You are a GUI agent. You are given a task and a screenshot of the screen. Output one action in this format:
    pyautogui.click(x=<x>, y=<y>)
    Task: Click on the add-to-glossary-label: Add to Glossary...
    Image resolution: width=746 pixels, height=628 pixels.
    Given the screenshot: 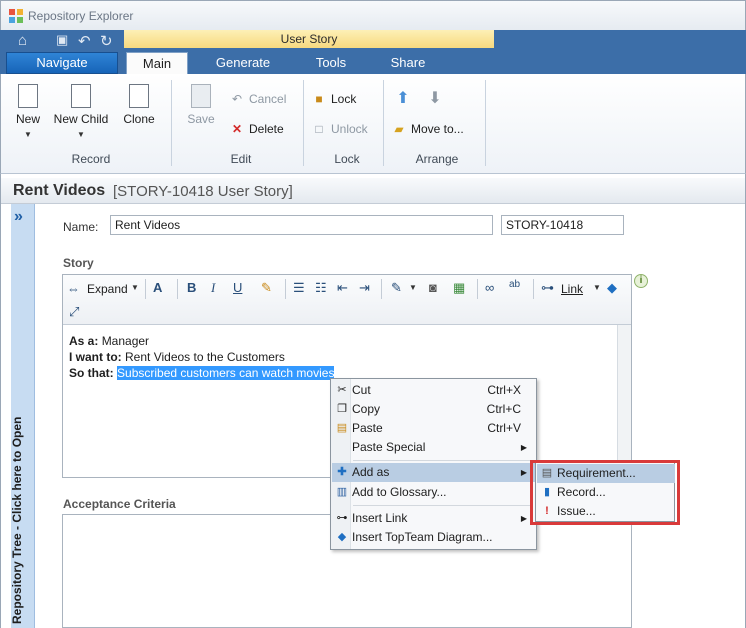 What is the action you would take?
    pyautogui.click(x=399, y=492)
    